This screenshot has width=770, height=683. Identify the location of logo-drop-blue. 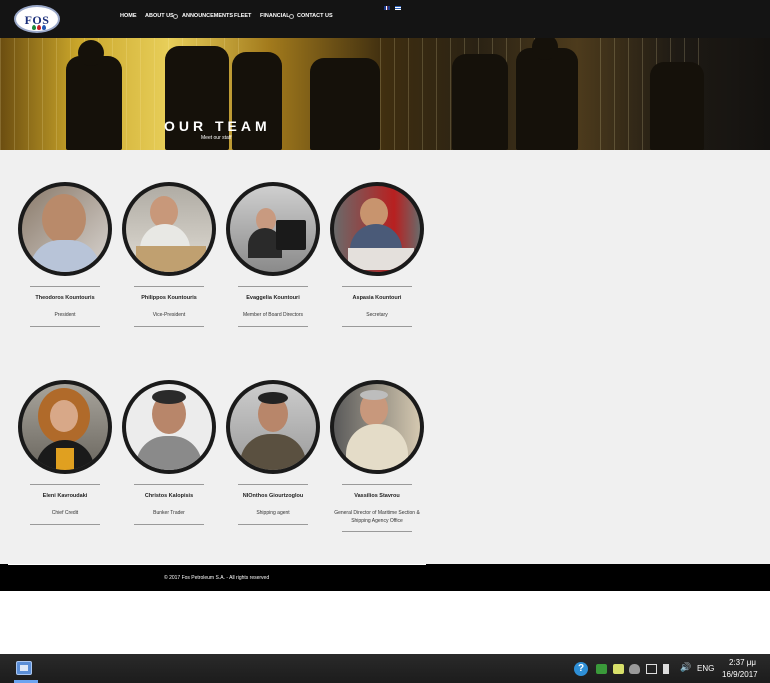
(44, 27).